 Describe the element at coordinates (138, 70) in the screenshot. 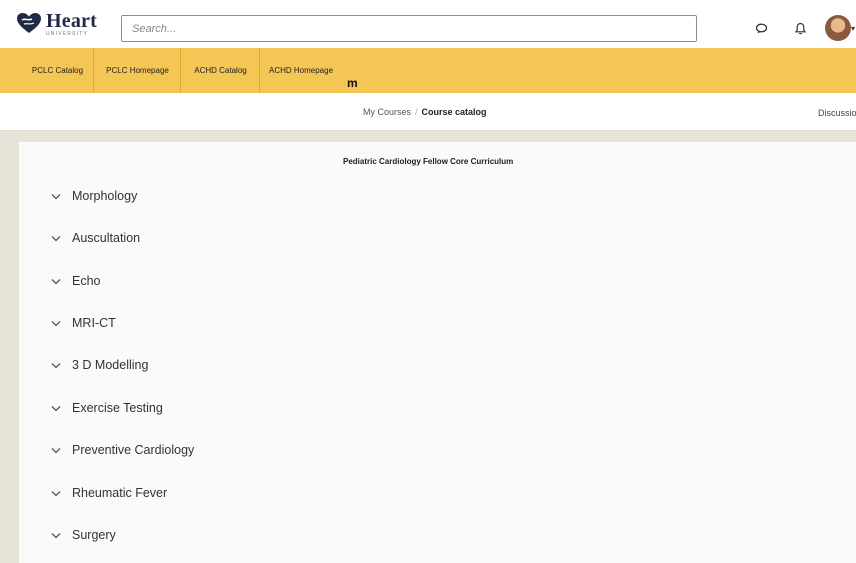

I see `nav-pclc-homepage: PCLC Homepage` at that location.